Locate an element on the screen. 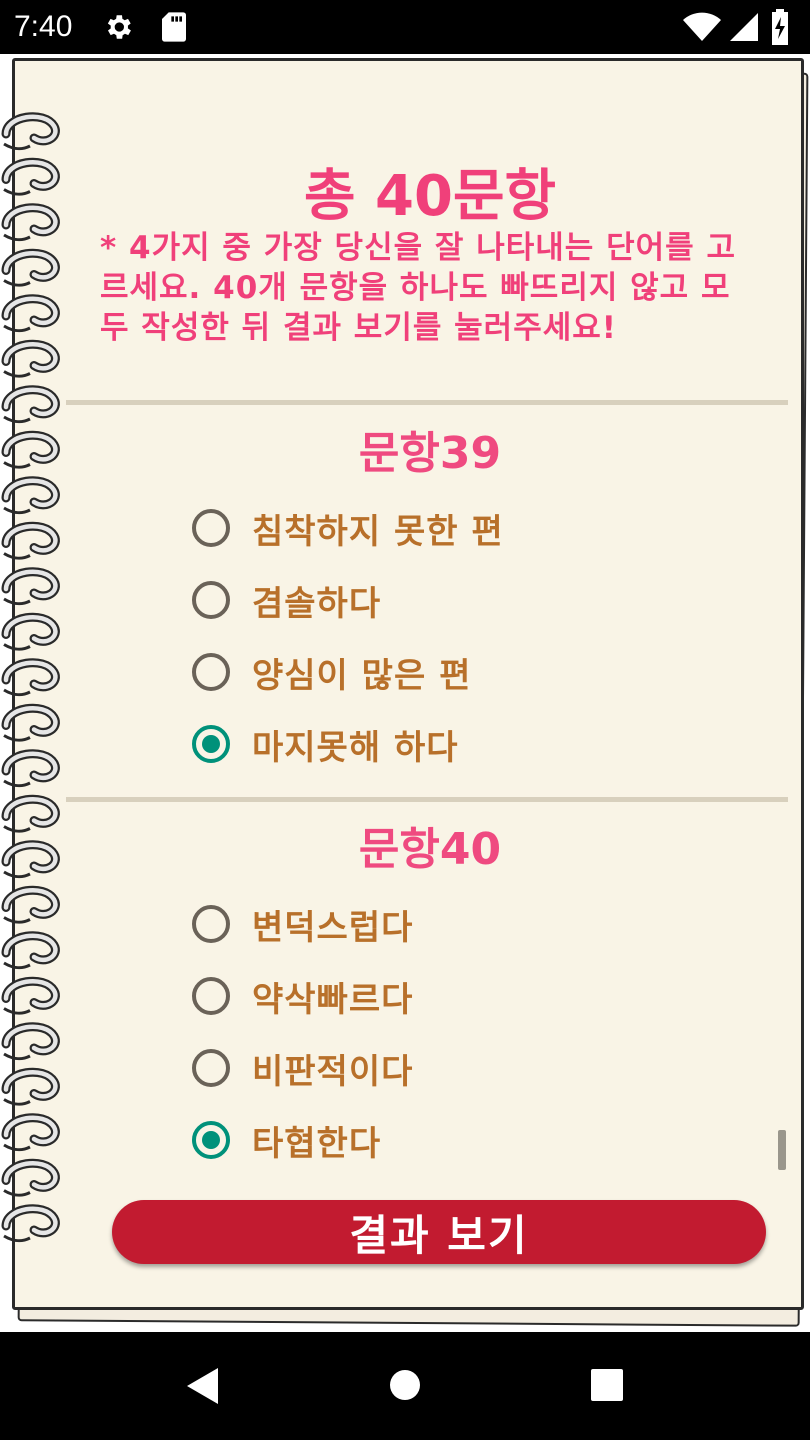 The height and width of the screenshot is (1440, 810). option-label: 침착하지 못한 편 is located at coordinates (378, 531).